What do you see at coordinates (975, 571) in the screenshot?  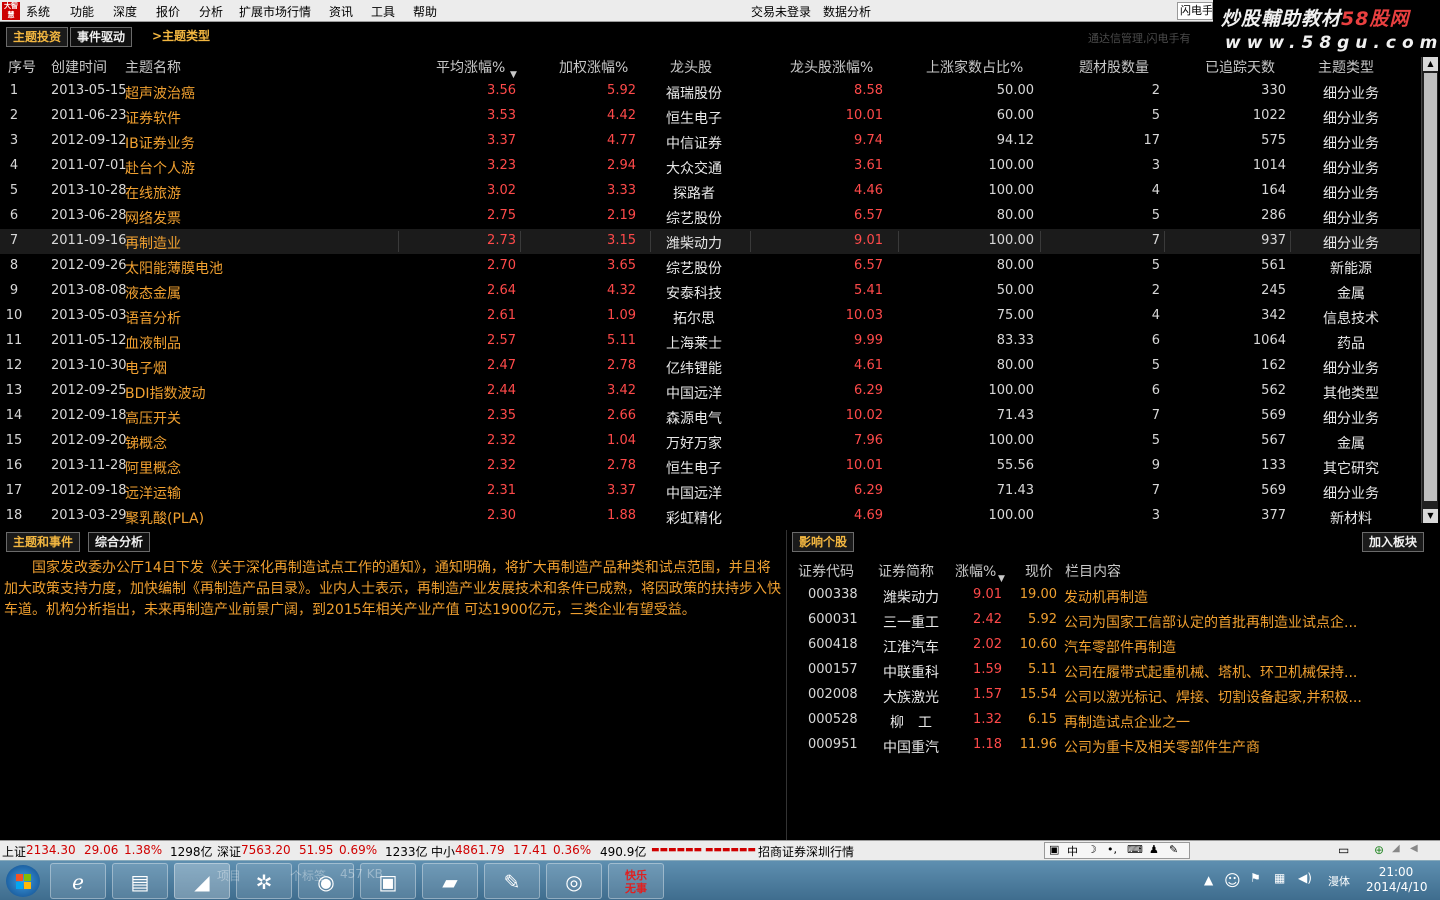 I see `col-stock-change: 涨幅%` at bounding box center [975, 571].